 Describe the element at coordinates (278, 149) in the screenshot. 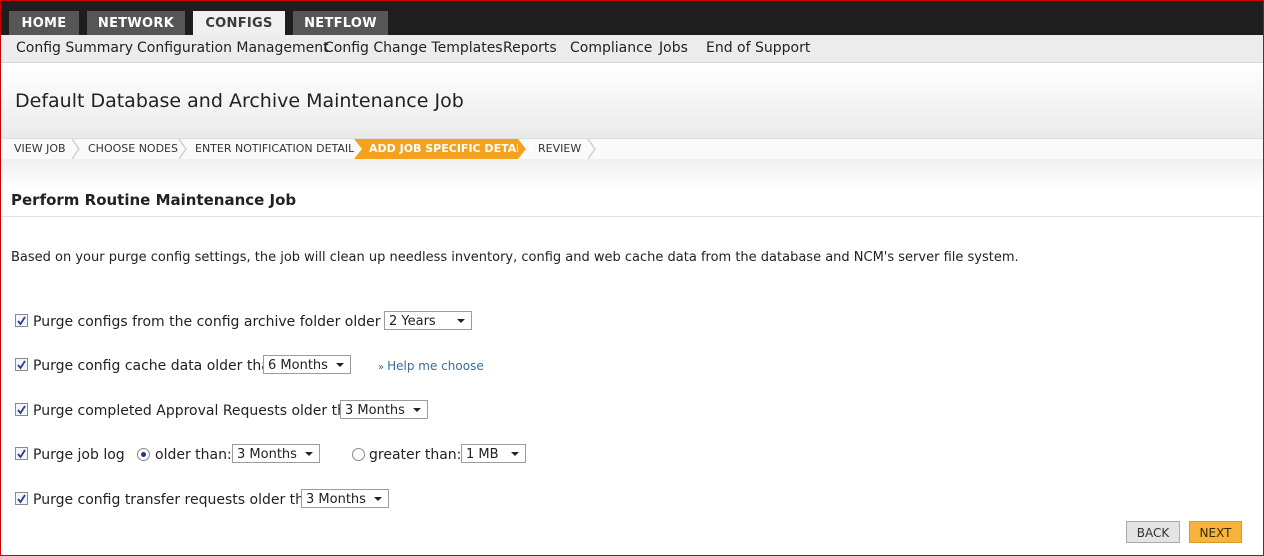

I see `step-enter-notification-details: ENTER NOTIFICATION DETAILS` at that location.